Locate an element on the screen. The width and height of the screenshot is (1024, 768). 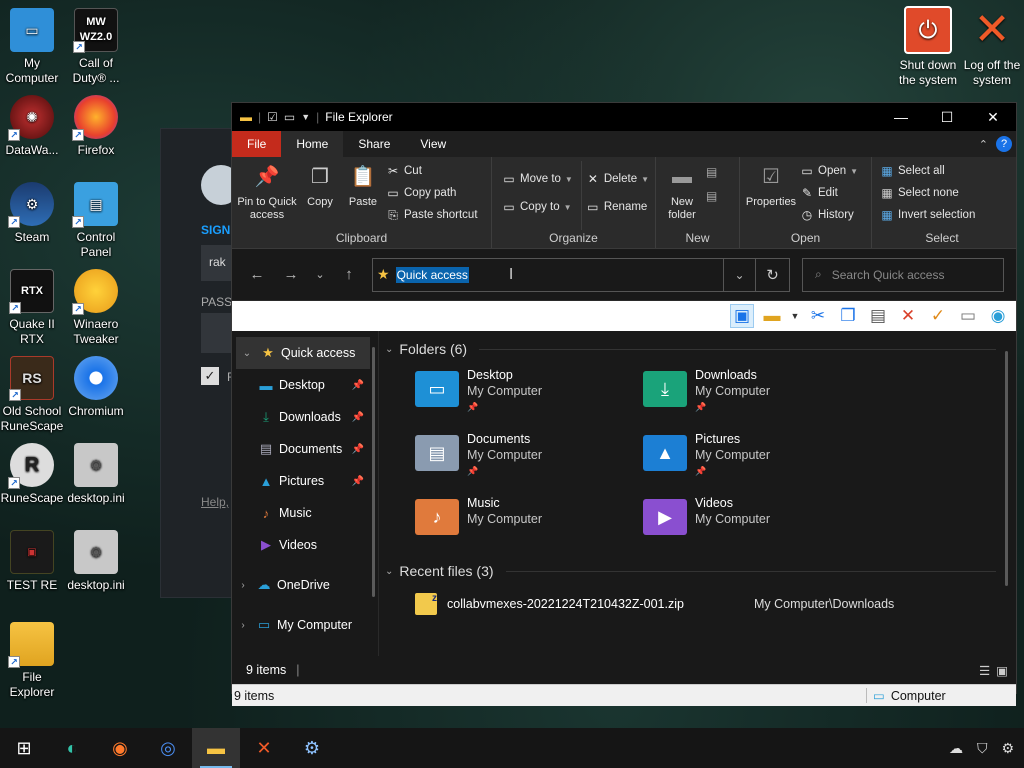
tab-file: File is located at coordinates (257, 144).